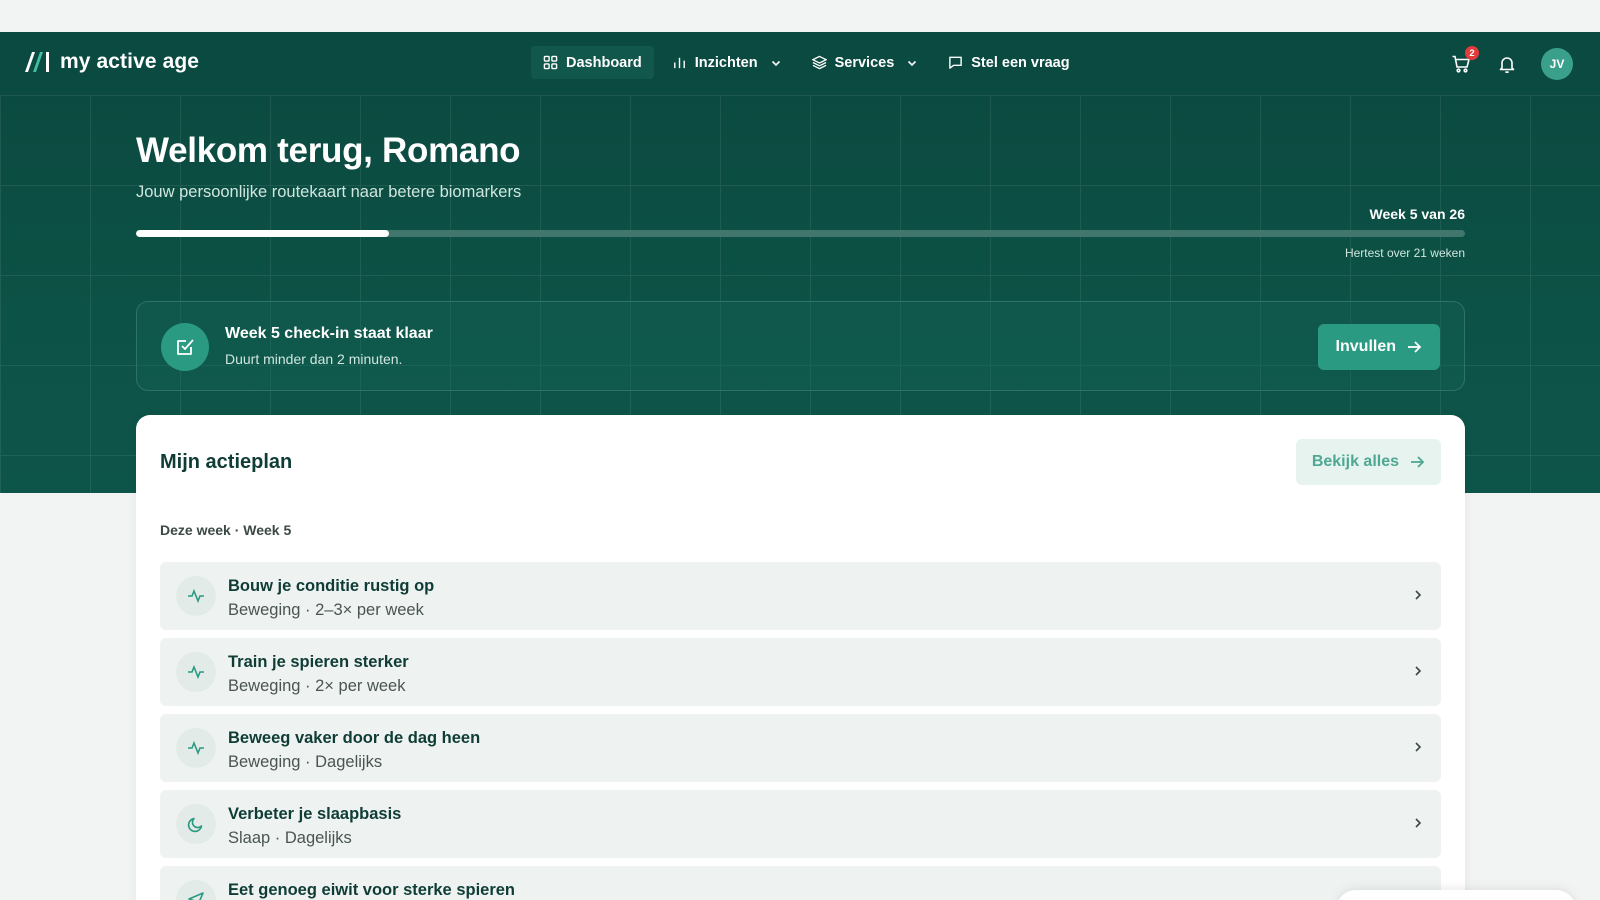 The height and width of the screenshot is (900, 1600). Describe the element at coordinates (314, 359) in the screenshot. I see `checkin-subtitle: Duurt minder dan 2 minuten.` at that location.